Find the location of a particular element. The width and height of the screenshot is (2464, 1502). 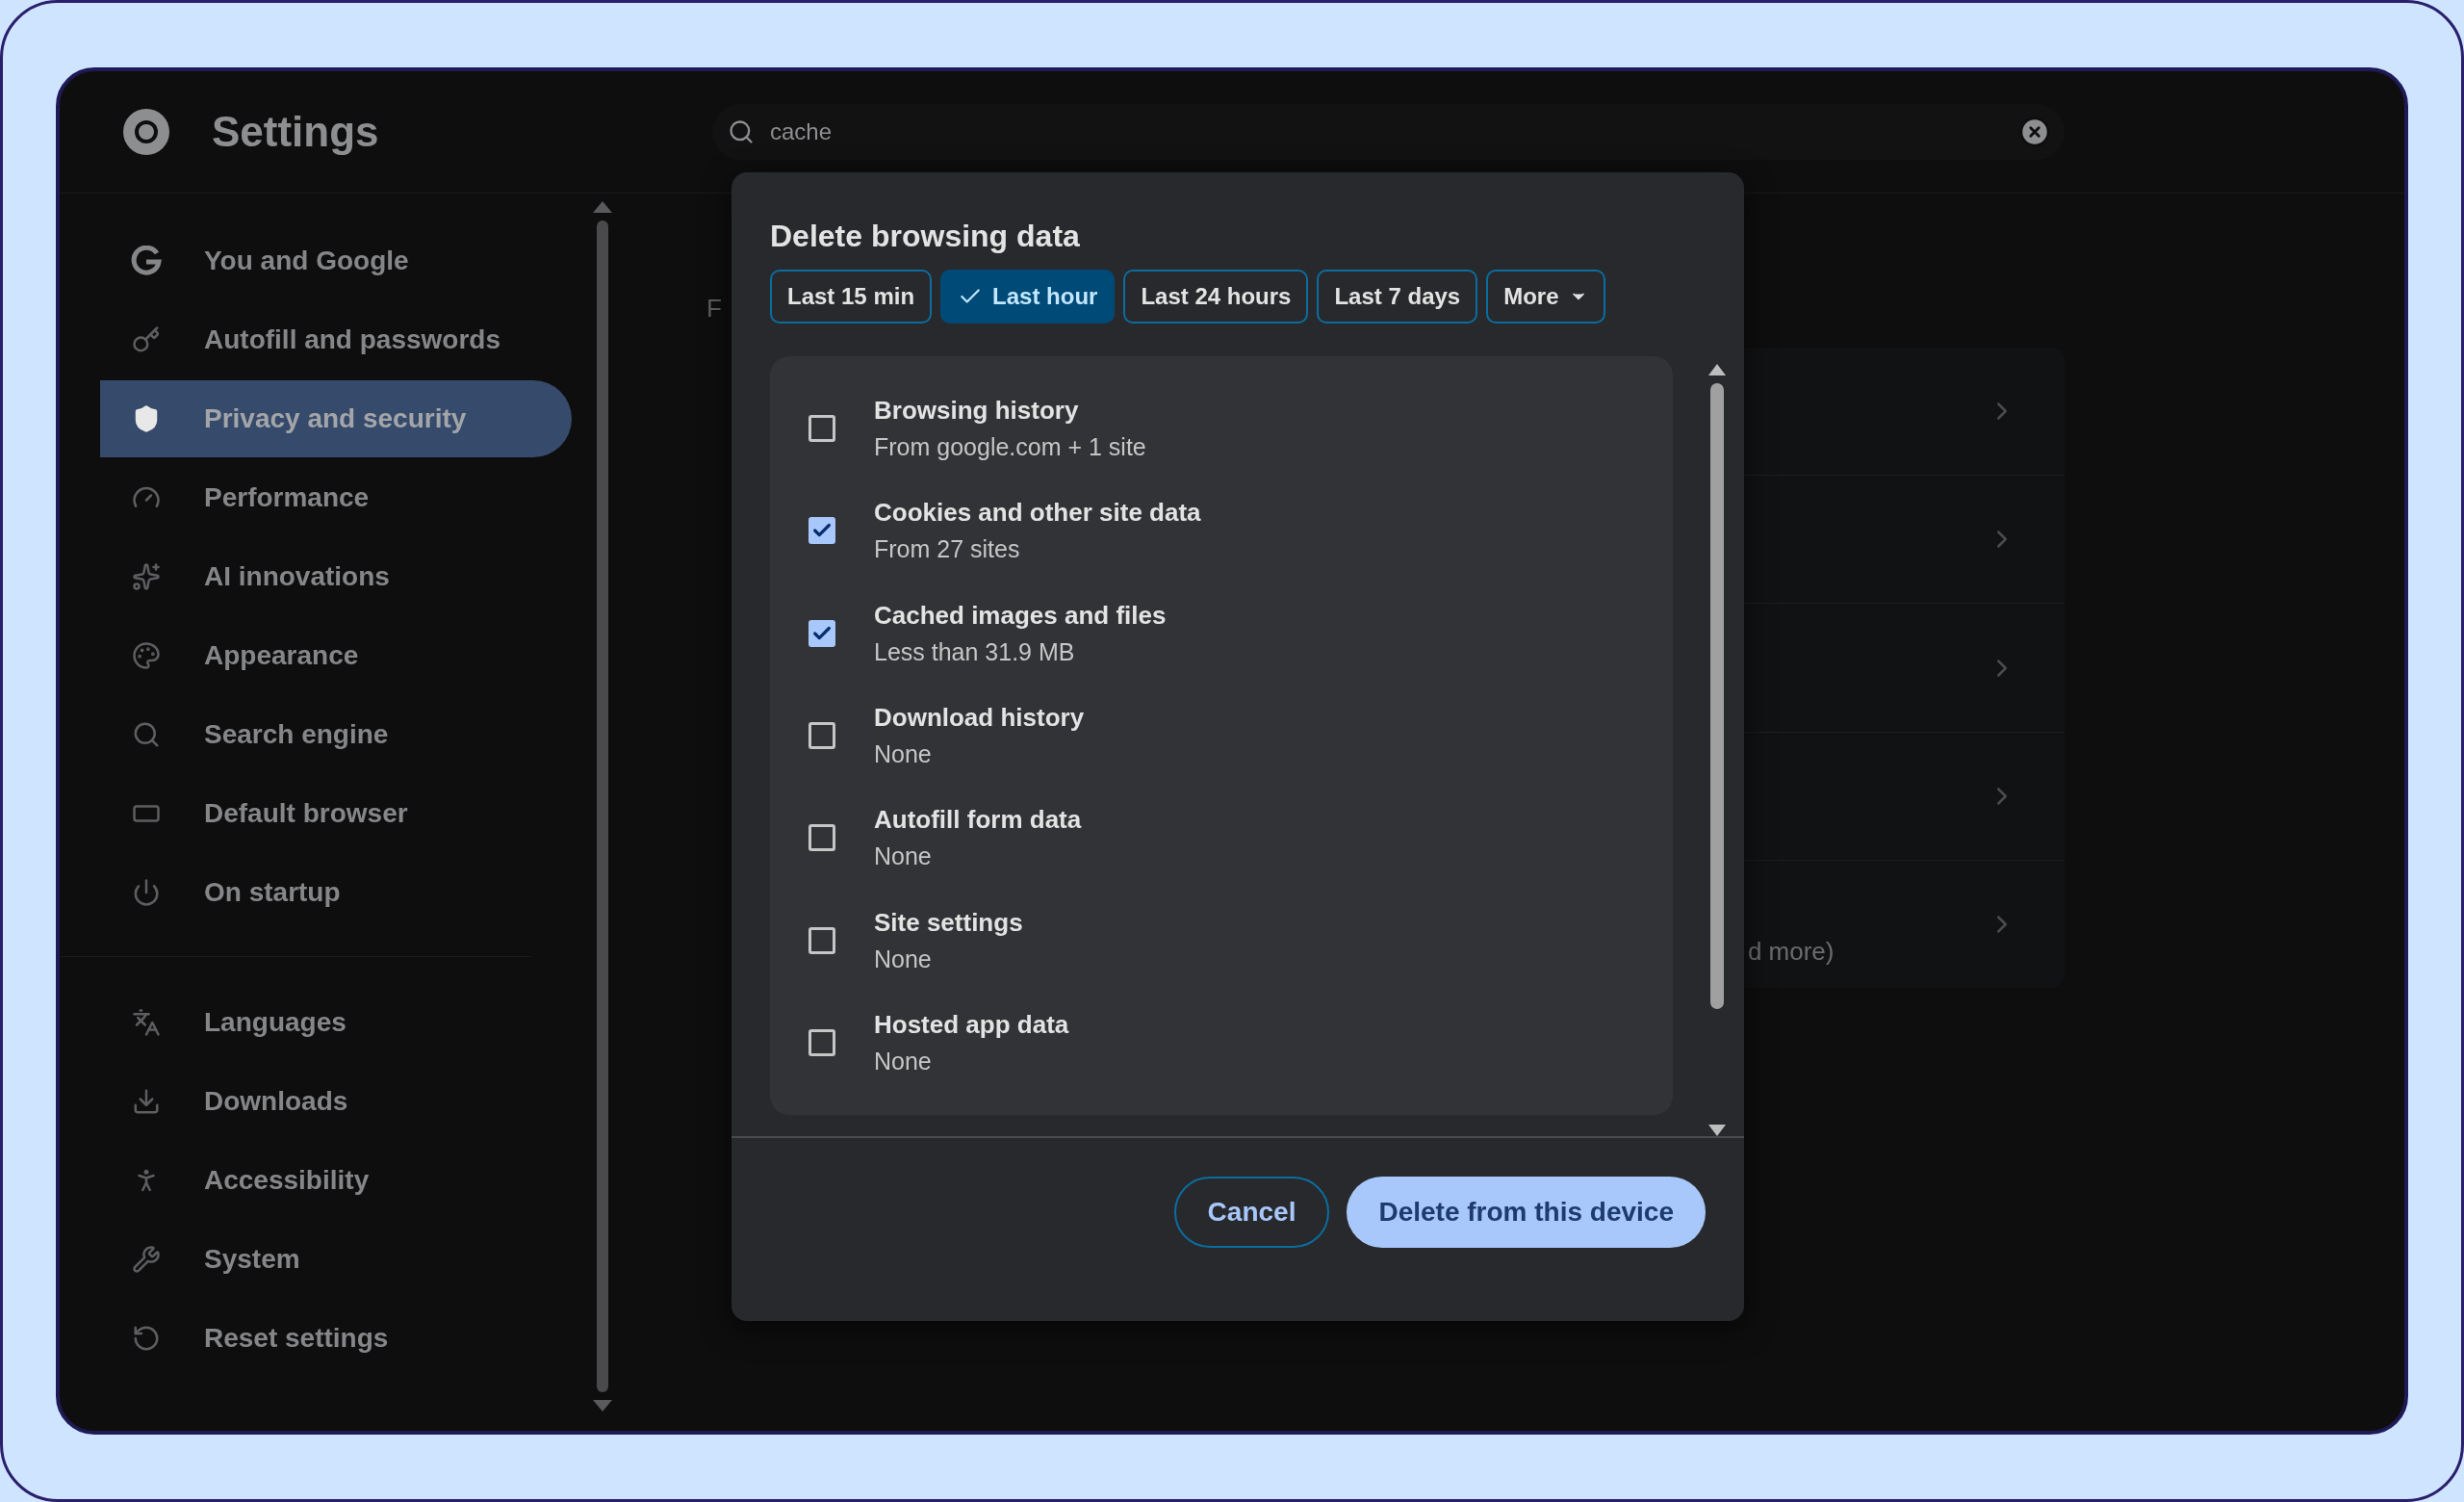

cancel-button: Cancel is located at coordinates (1251, 1212).